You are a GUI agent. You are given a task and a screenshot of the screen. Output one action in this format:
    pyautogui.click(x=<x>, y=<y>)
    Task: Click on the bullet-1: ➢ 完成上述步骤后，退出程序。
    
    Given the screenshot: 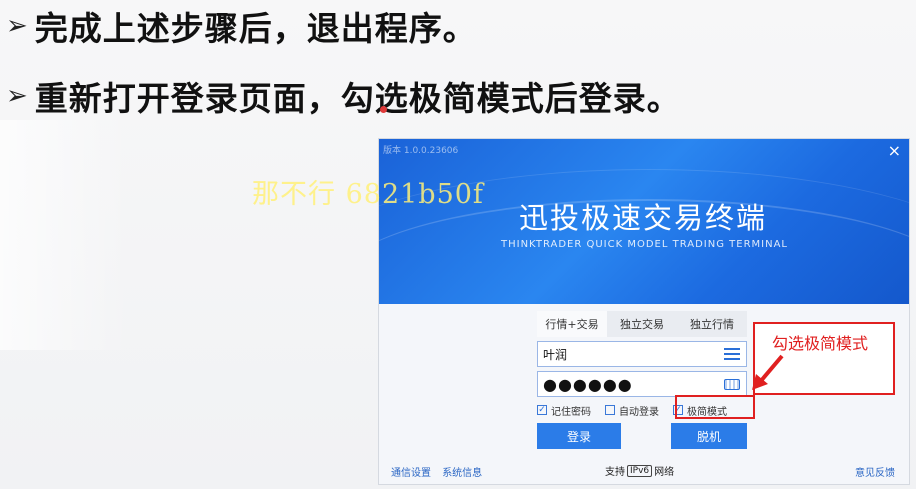 What is the action you would take?
    pyautogui.click(x=241, y=26)
    